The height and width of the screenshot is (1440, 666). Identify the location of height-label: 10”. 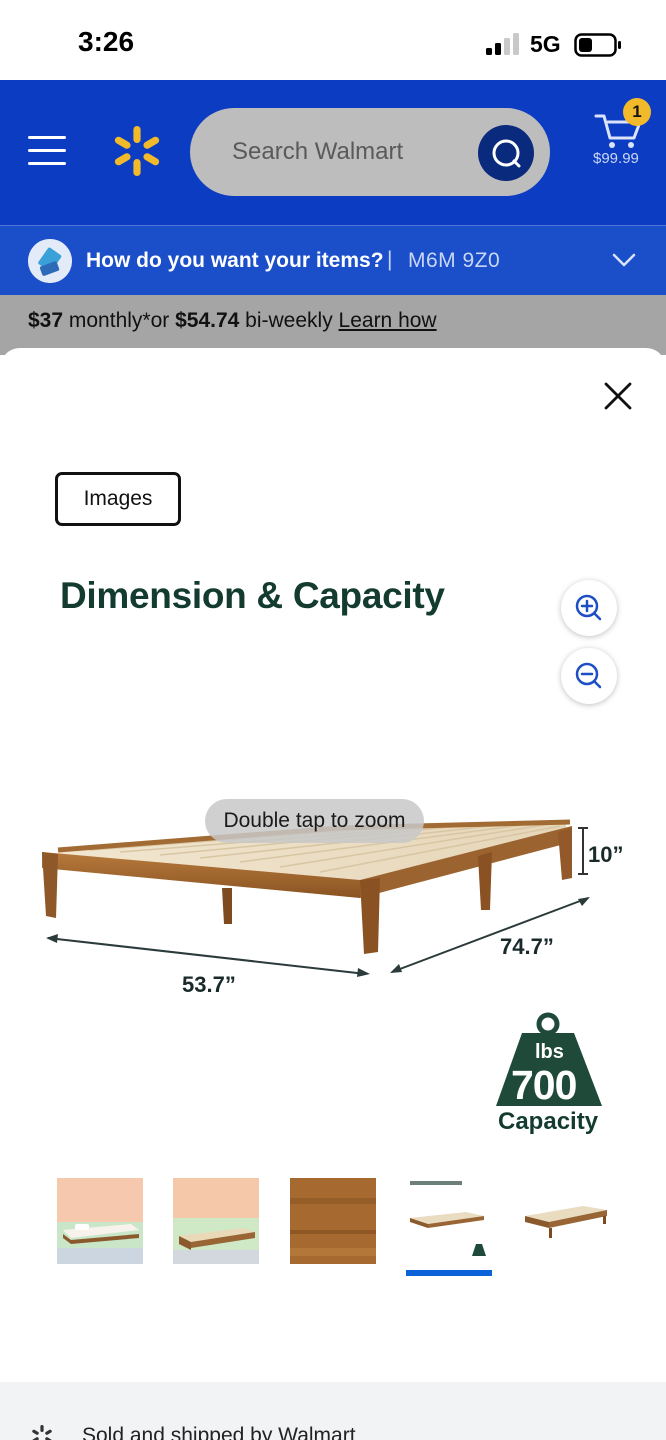
(606, 854).